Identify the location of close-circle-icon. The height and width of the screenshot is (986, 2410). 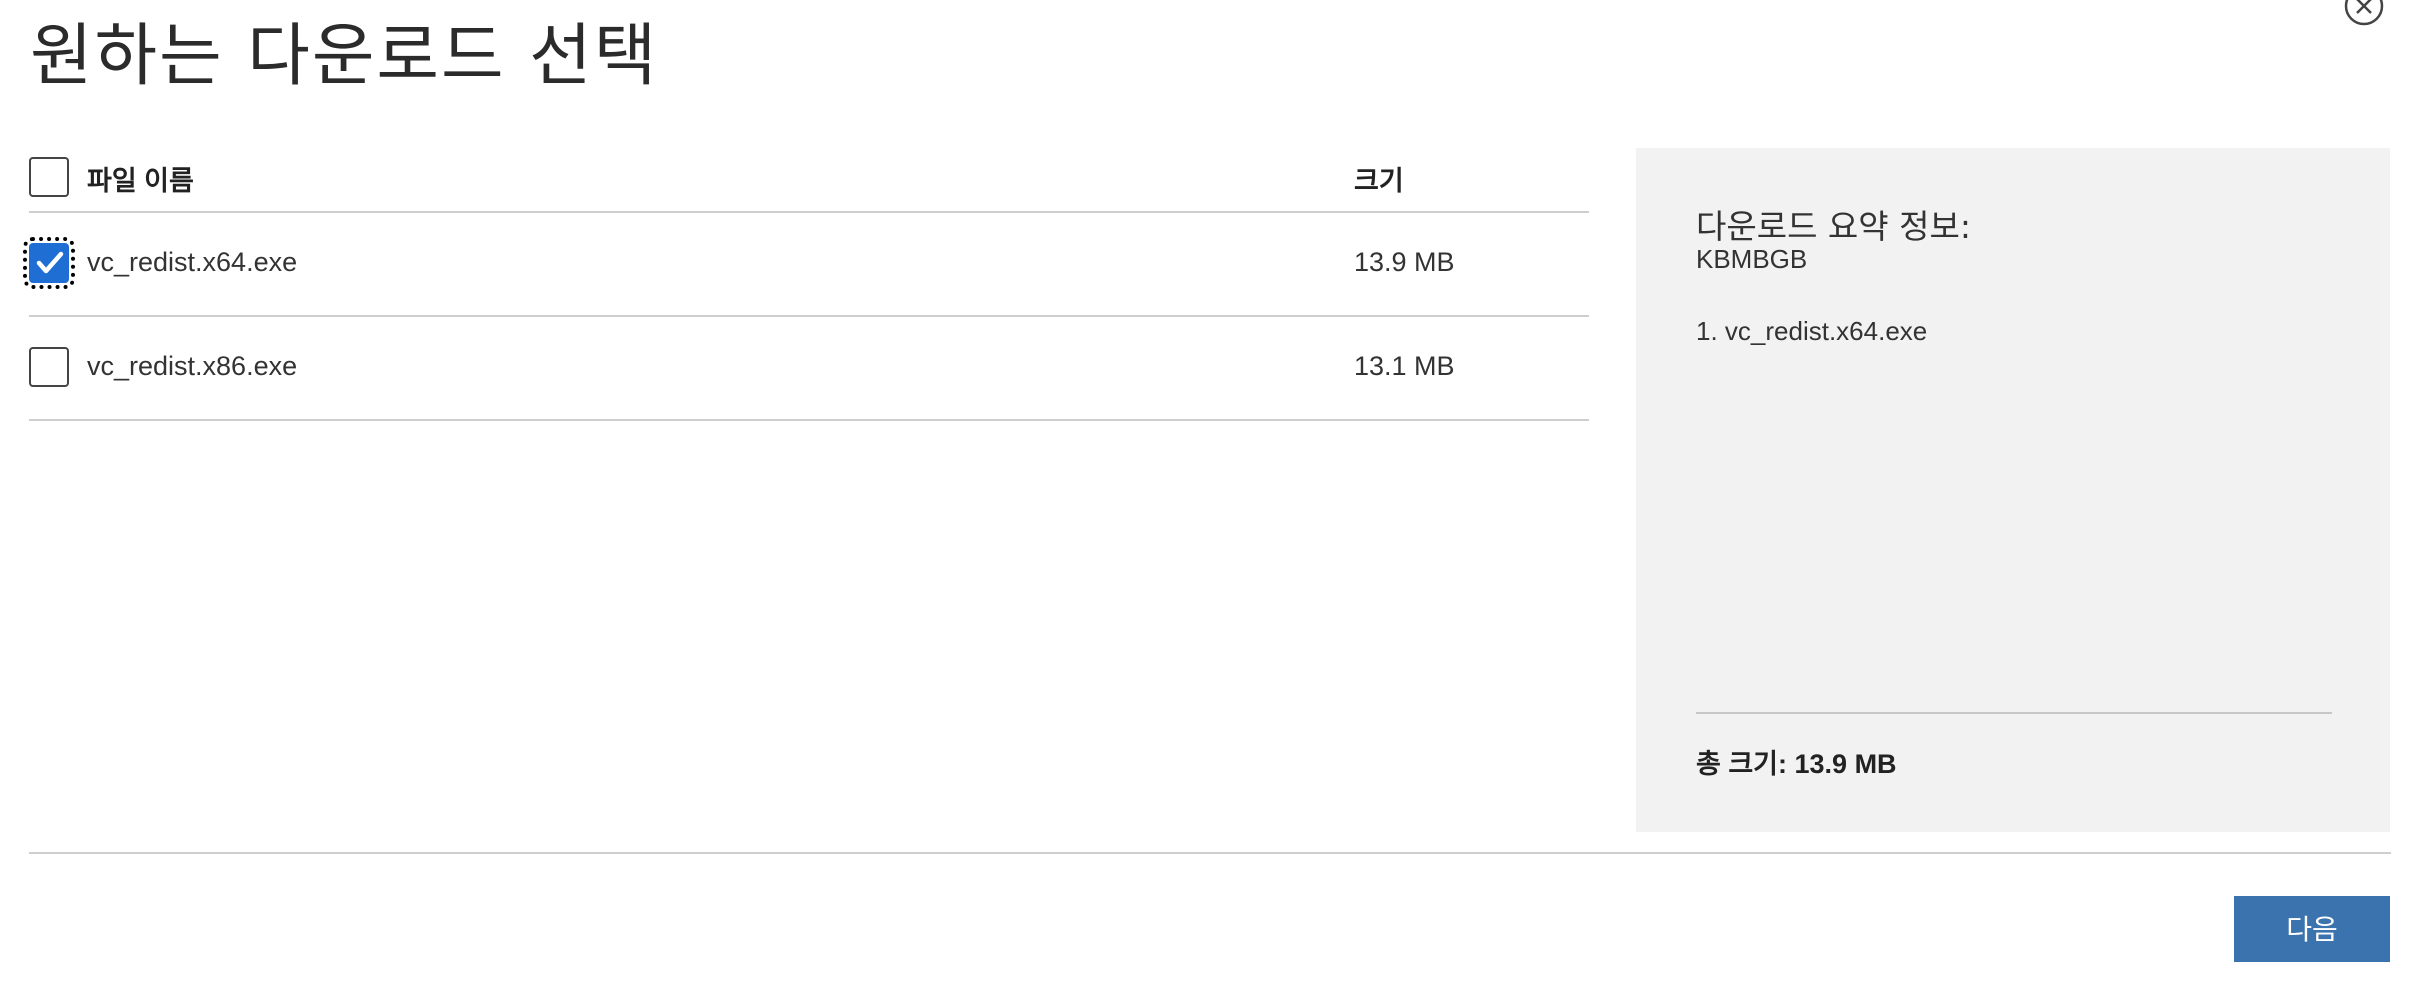
(2364, 13).